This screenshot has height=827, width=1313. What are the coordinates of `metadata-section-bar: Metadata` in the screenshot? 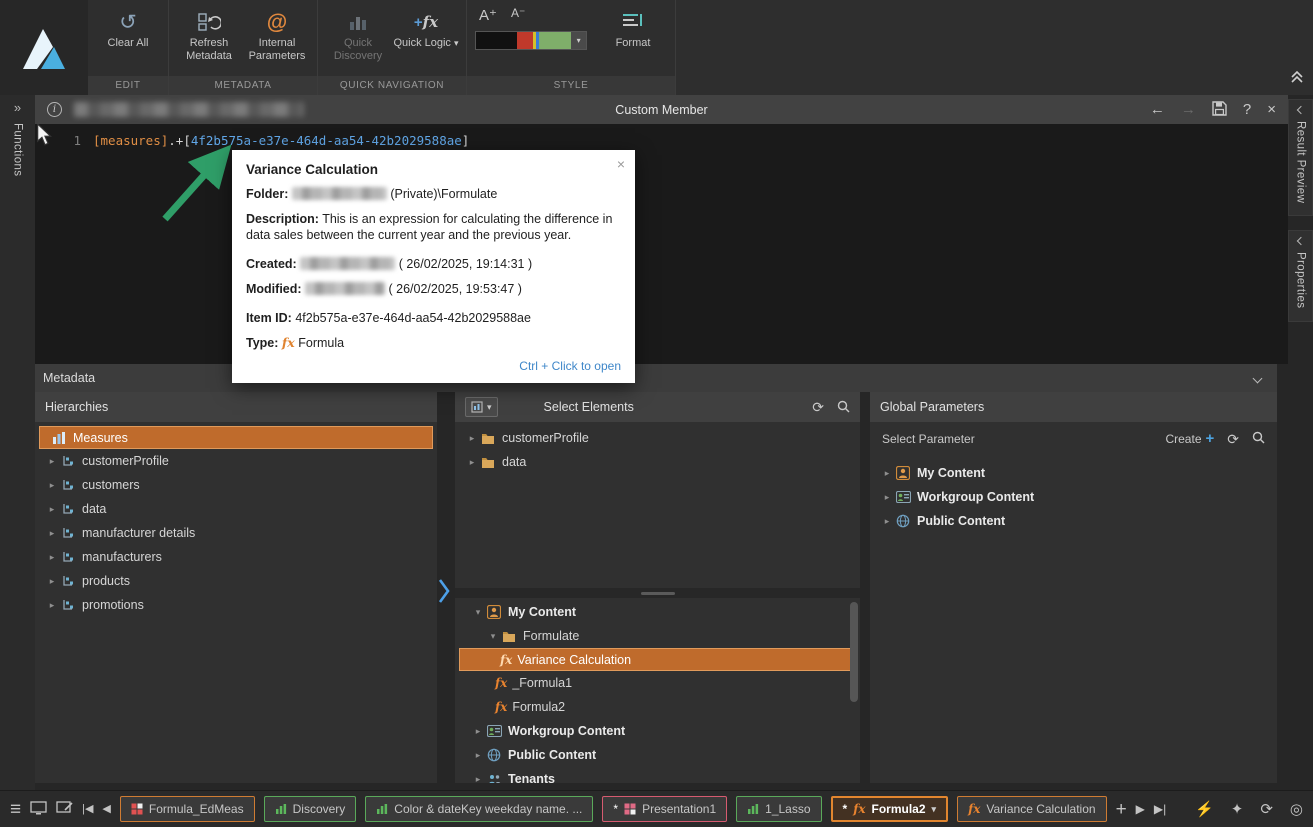 It's located at (656, 378).